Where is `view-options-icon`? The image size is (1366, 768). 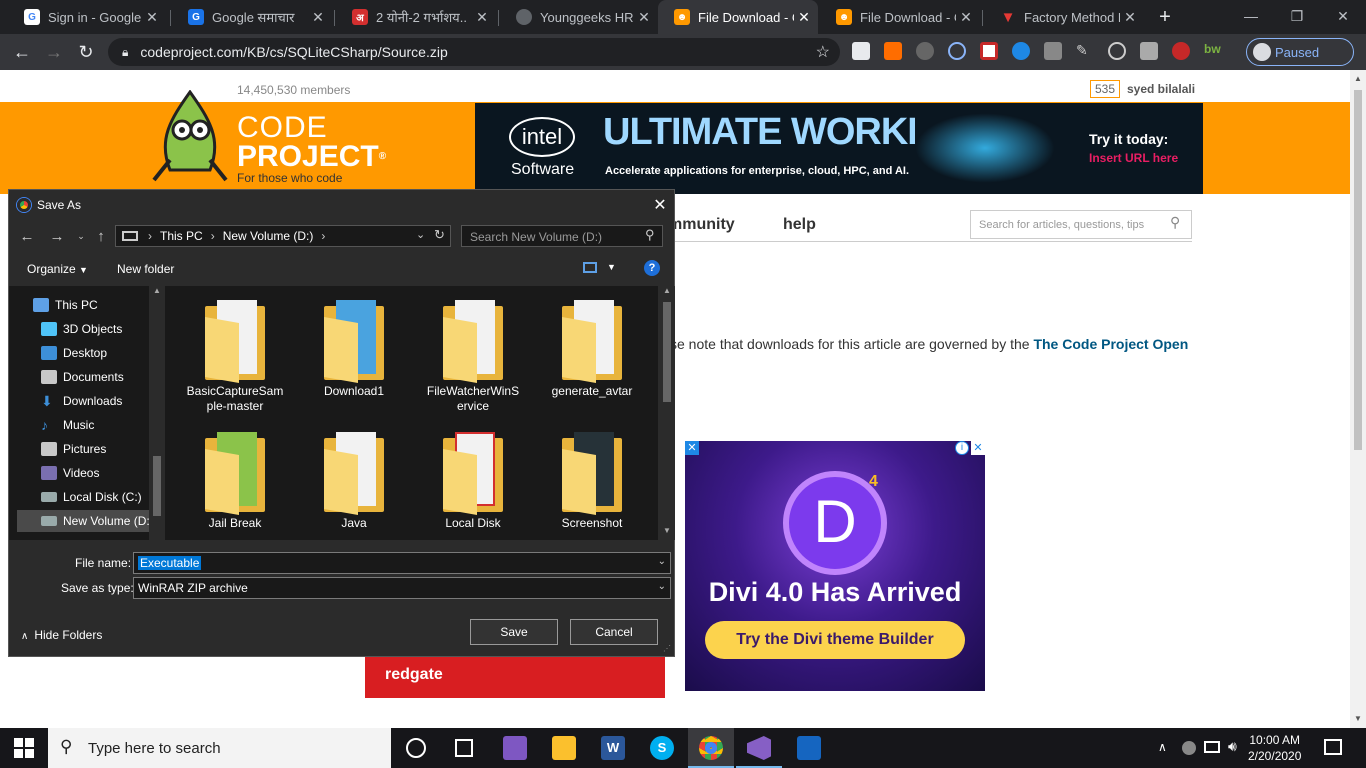 view-options-icon is located at coordinates (590, 267).